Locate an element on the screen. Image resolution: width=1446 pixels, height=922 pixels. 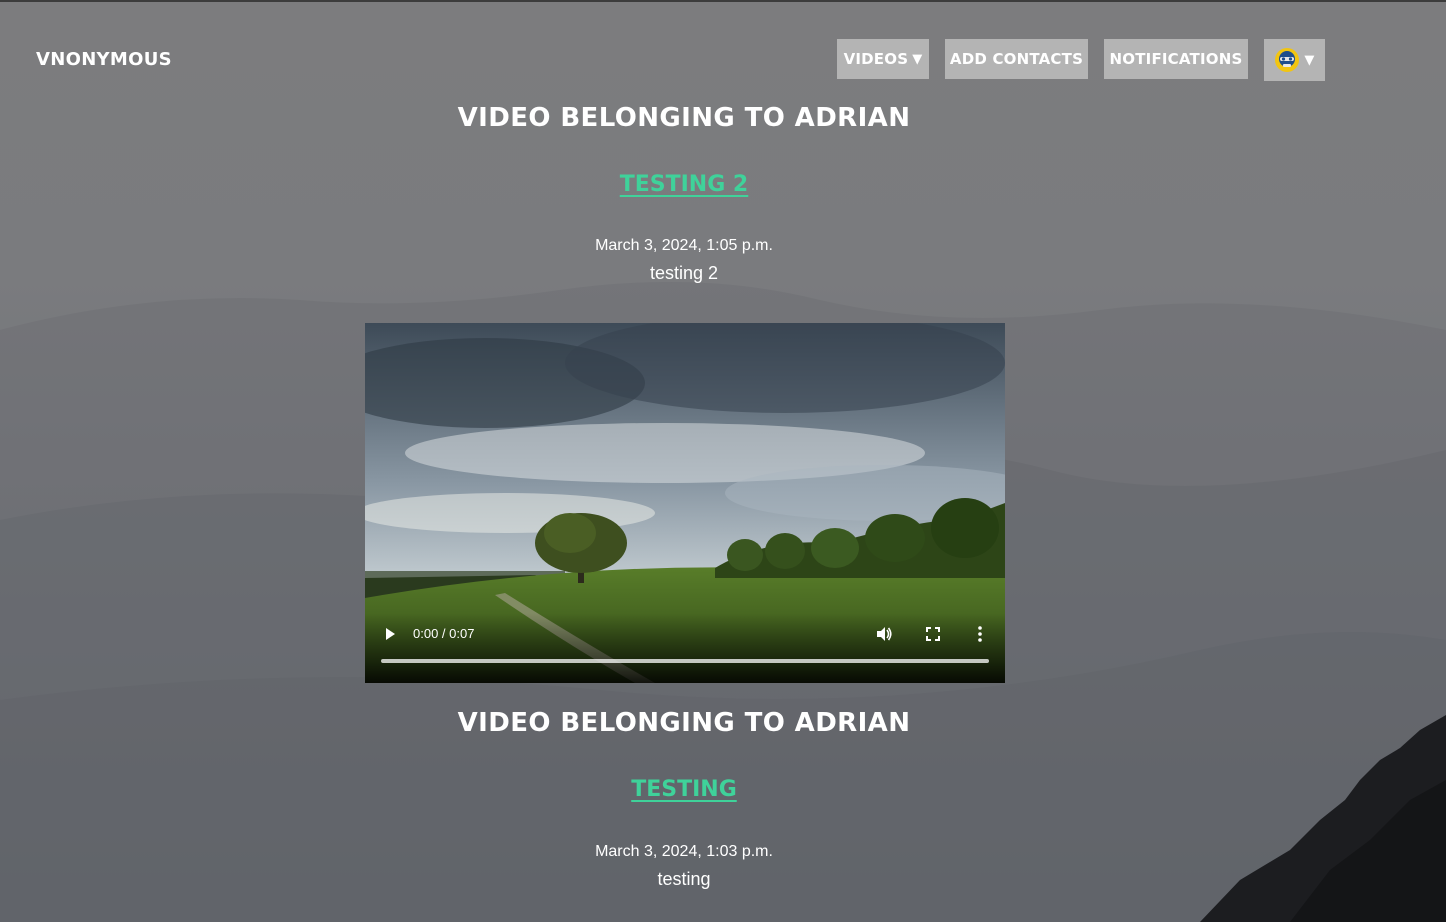
nav-notifications-button: NOTIFICATIONS is located at coordinates (1176, 59).